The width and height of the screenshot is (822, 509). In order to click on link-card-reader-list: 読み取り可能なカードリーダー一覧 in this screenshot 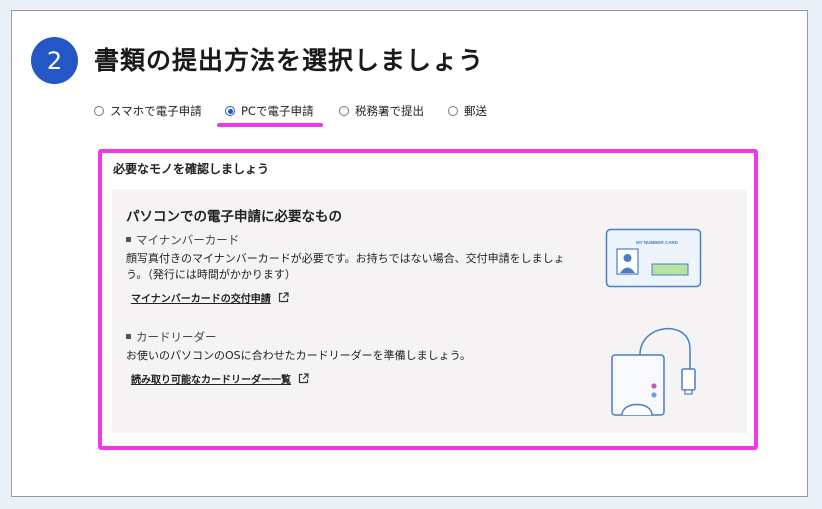, I will do `click(220, 378)`.